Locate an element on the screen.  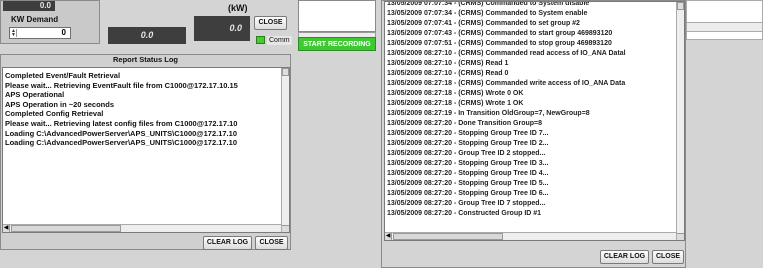
report-status-title: Report Status Log is located at coordinates (145, 59).